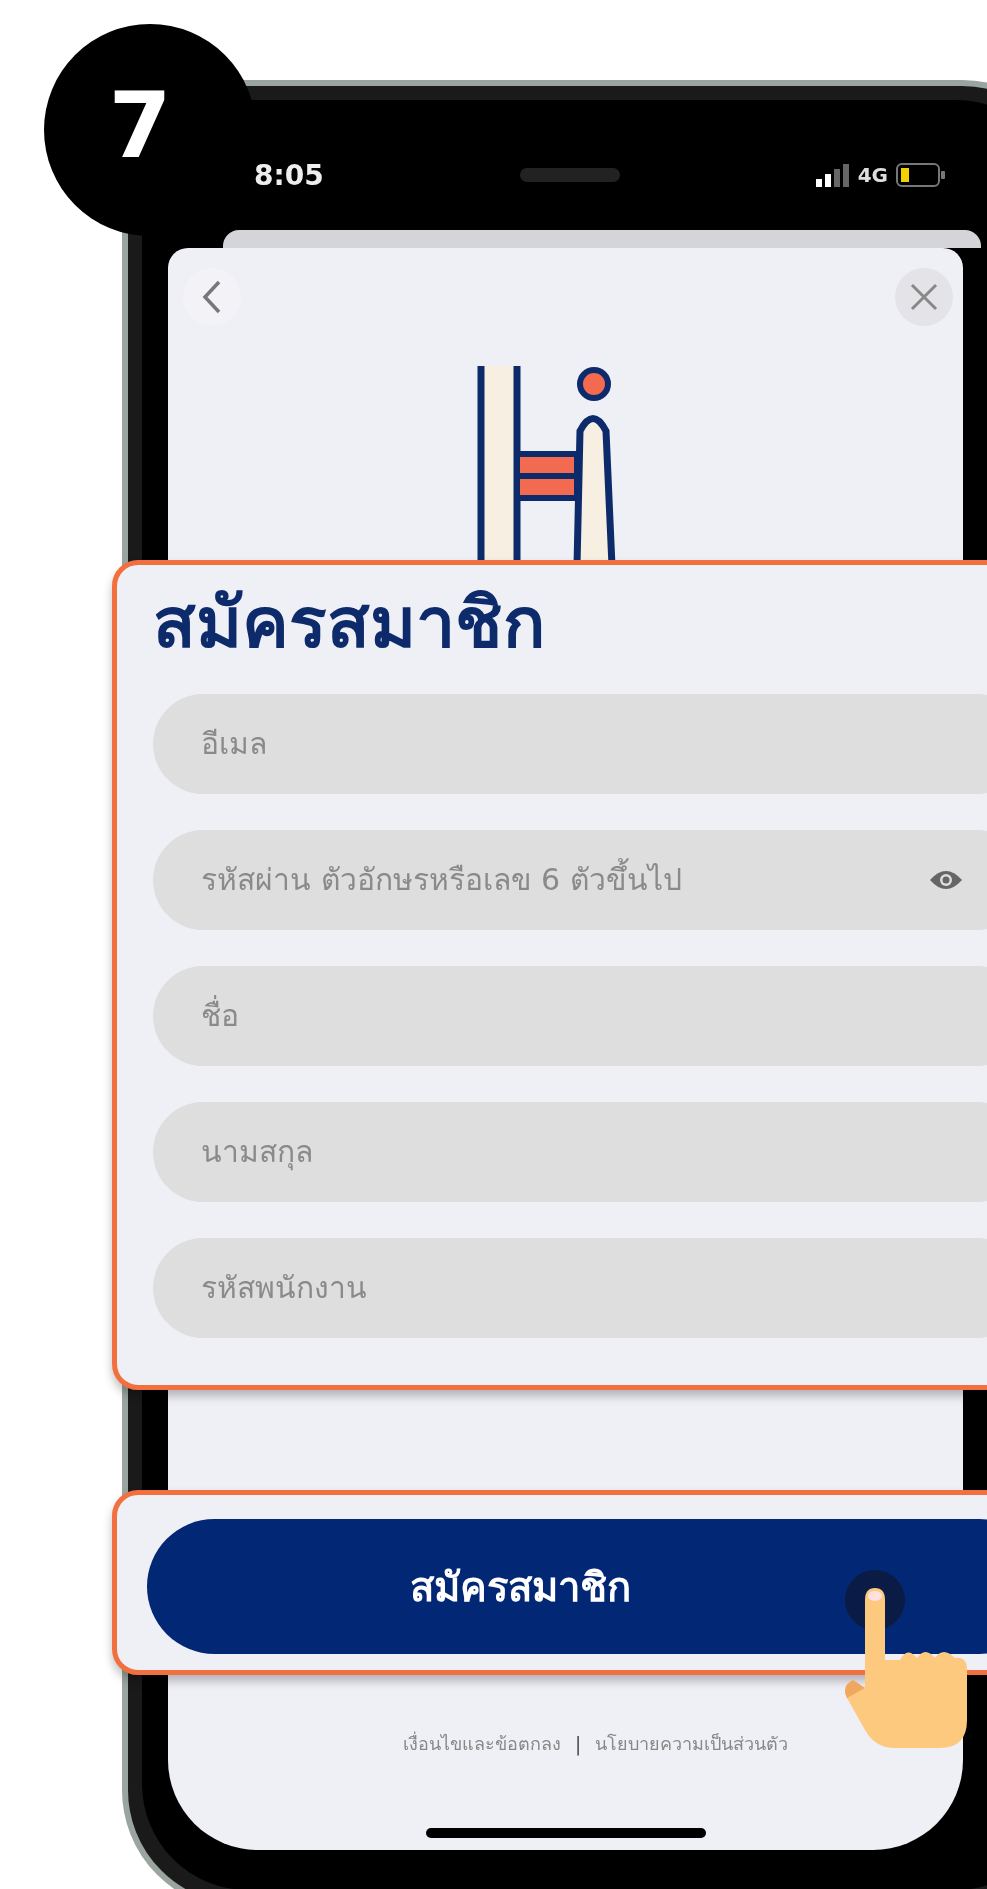 The image size is (987, 1889). Describe the element at coordinates (349, 623) in the screenshot. I see `page-title: สมัครสมาชิก` at that location.